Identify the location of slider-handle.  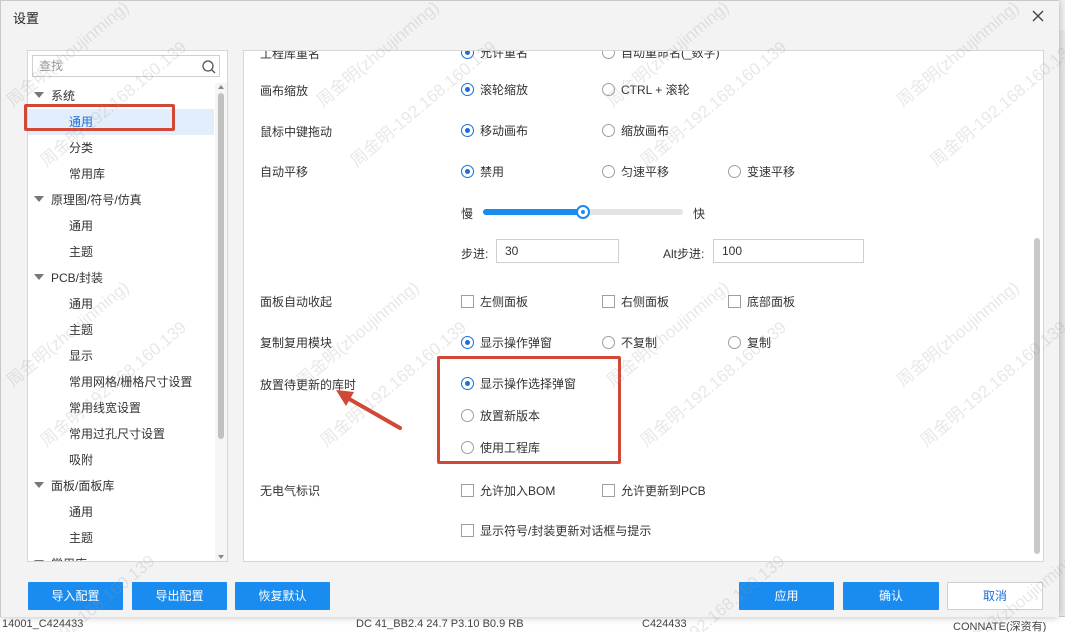
(583, 212).